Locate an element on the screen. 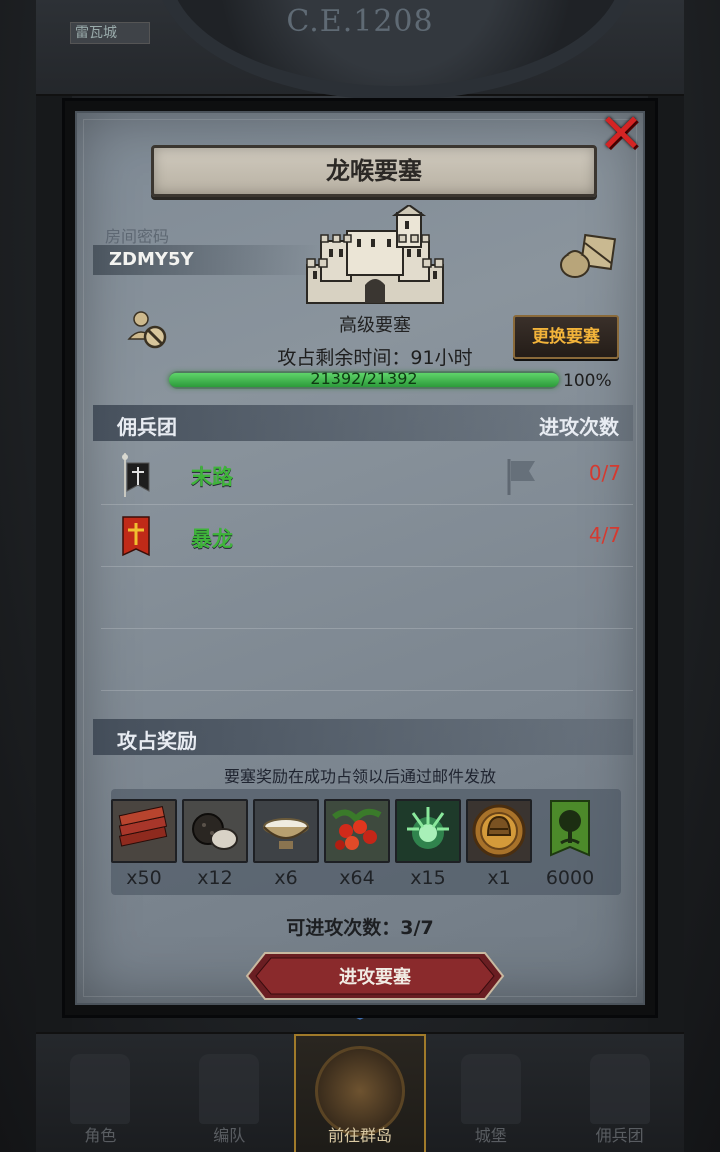 The width and height of the screenshot is (720, 1152). mercenary-icon is located at coordinates (619, 1089).